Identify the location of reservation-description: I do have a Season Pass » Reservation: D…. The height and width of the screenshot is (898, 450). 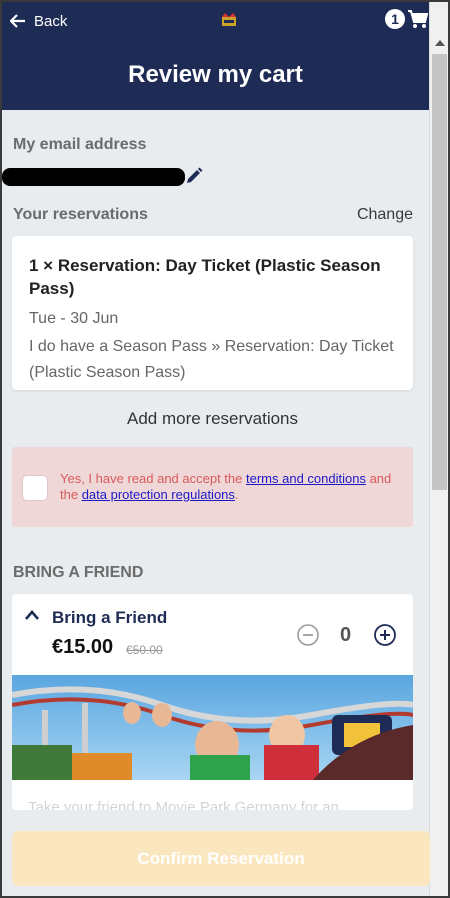
(211, 359).